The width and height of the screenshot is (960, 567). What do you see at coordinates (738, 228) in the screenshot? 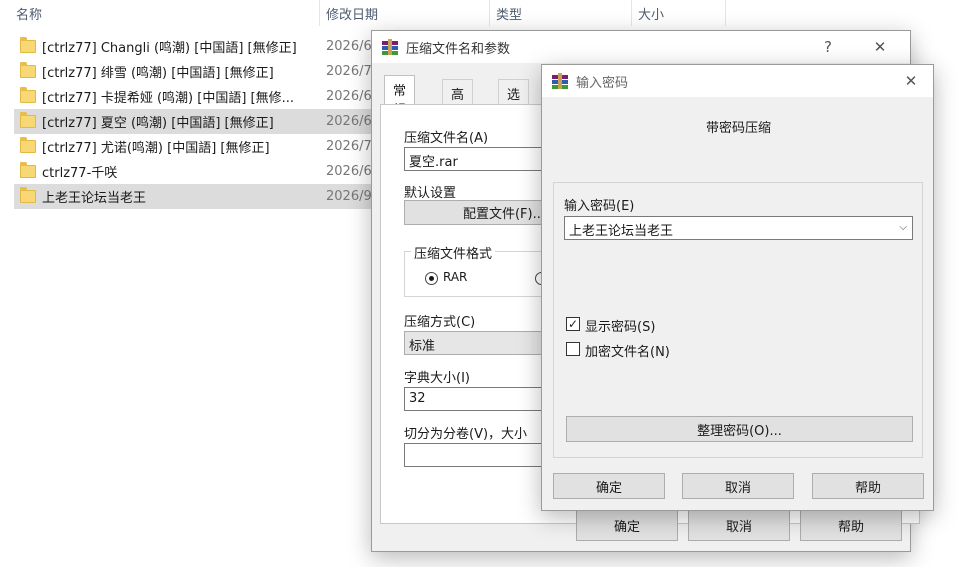
I see `password-input: 上老王论坛当老王 ⌵` at bounding box center [738, 228].